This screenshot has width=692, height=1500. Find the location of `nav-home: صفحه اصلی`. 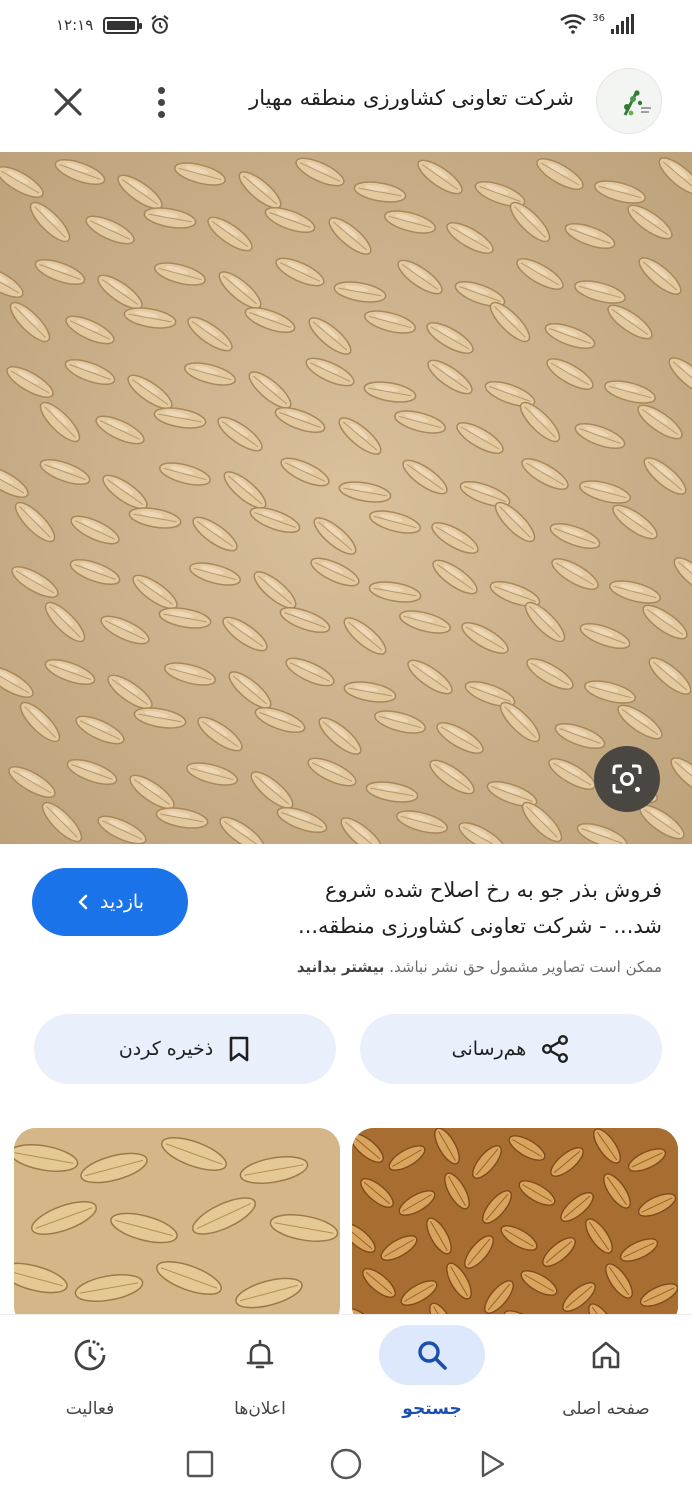

nav-home: صفحه اصلی is located at coordinates (606, 1380).